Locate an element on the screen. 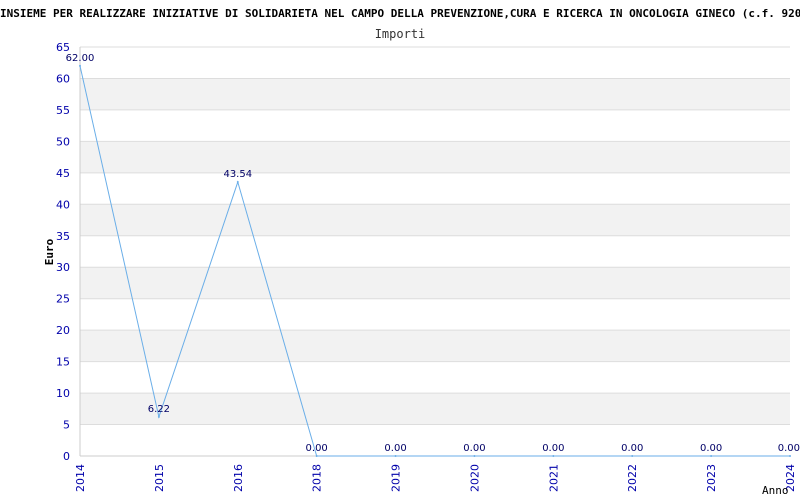 The width and height of the screenshot is (800, 500). y-tick-label: 30 is located at coordinates (63, 267).